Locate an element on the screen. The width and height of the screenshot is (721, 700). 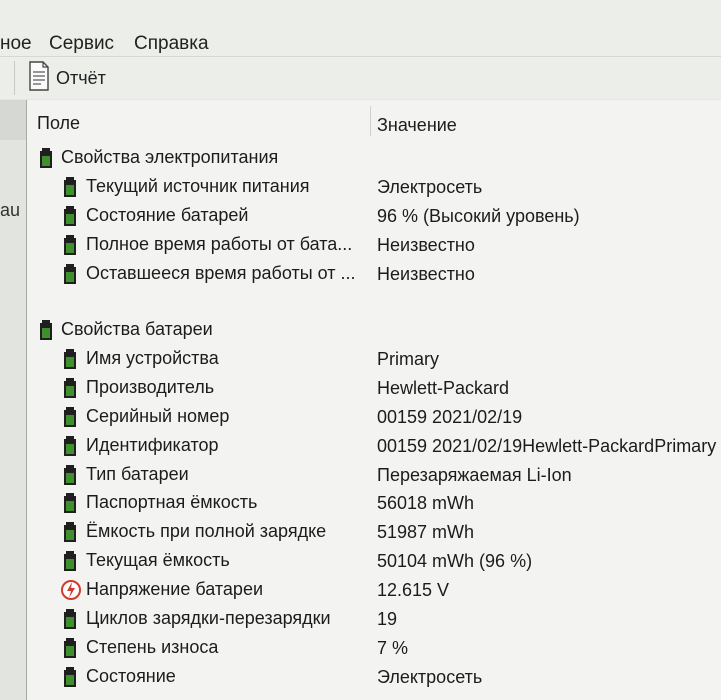
toolbar: Отчёт is located at coordinates (360, 78).